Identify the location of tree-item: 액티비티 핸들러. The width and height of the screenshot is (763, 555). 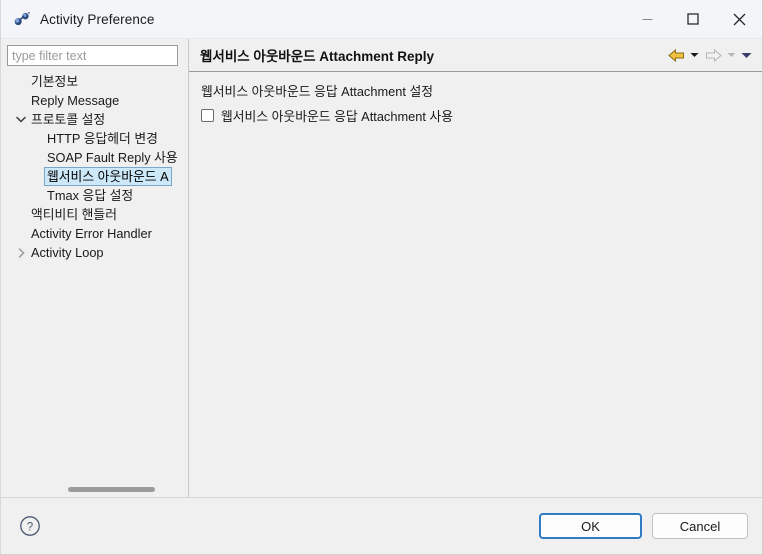
(94, 214).